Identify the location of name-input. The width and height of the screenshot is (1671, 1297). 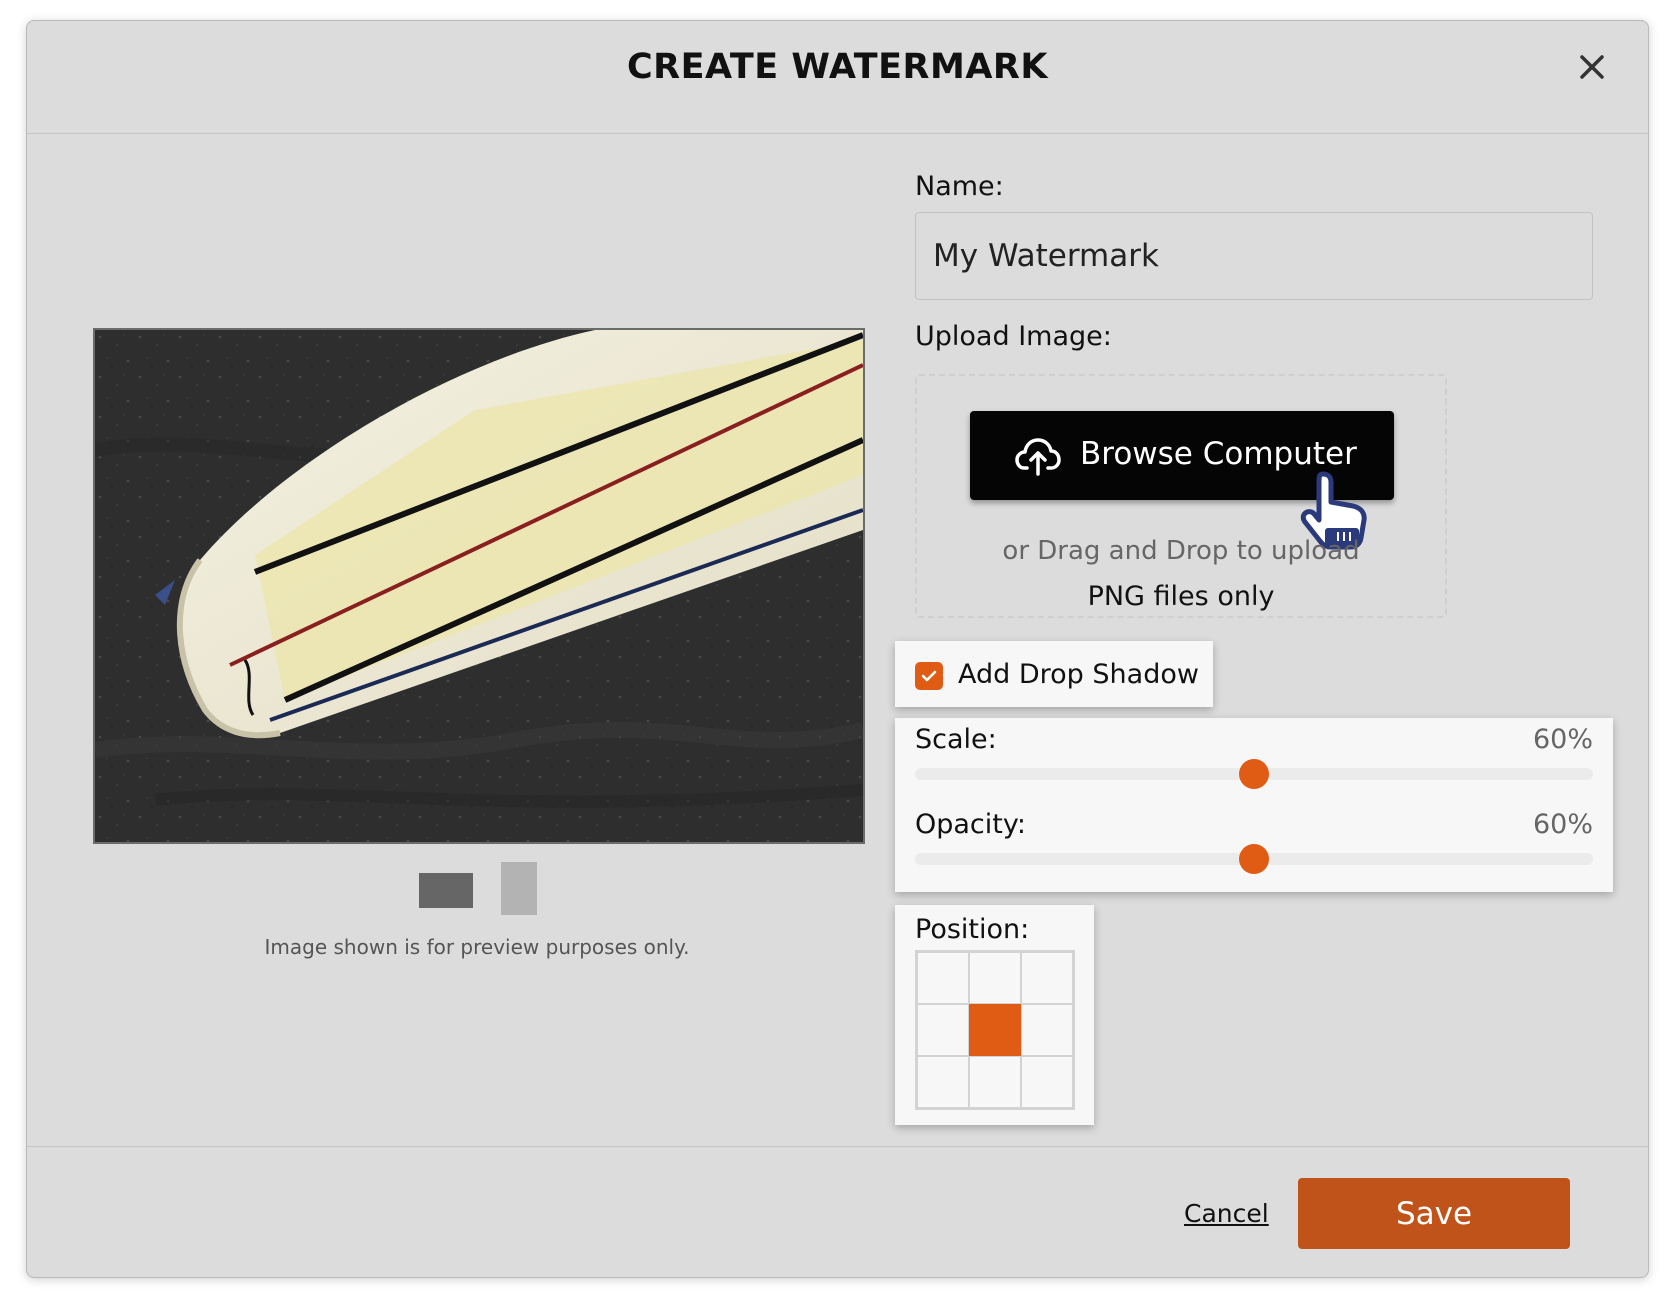
(1254, 256).